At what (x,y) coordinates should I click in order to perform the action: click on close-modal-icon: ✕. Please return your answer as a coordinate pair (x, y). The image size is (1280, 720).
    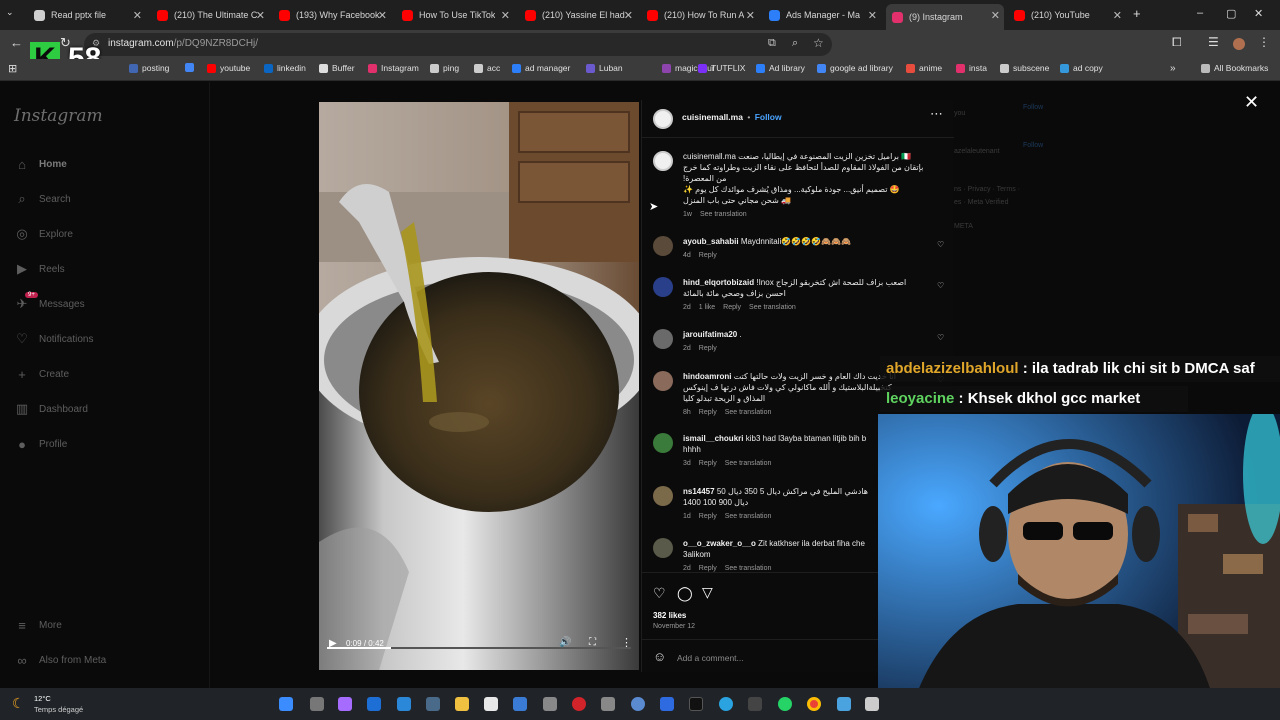
    Looking at the image, I should click on (1251, 102).